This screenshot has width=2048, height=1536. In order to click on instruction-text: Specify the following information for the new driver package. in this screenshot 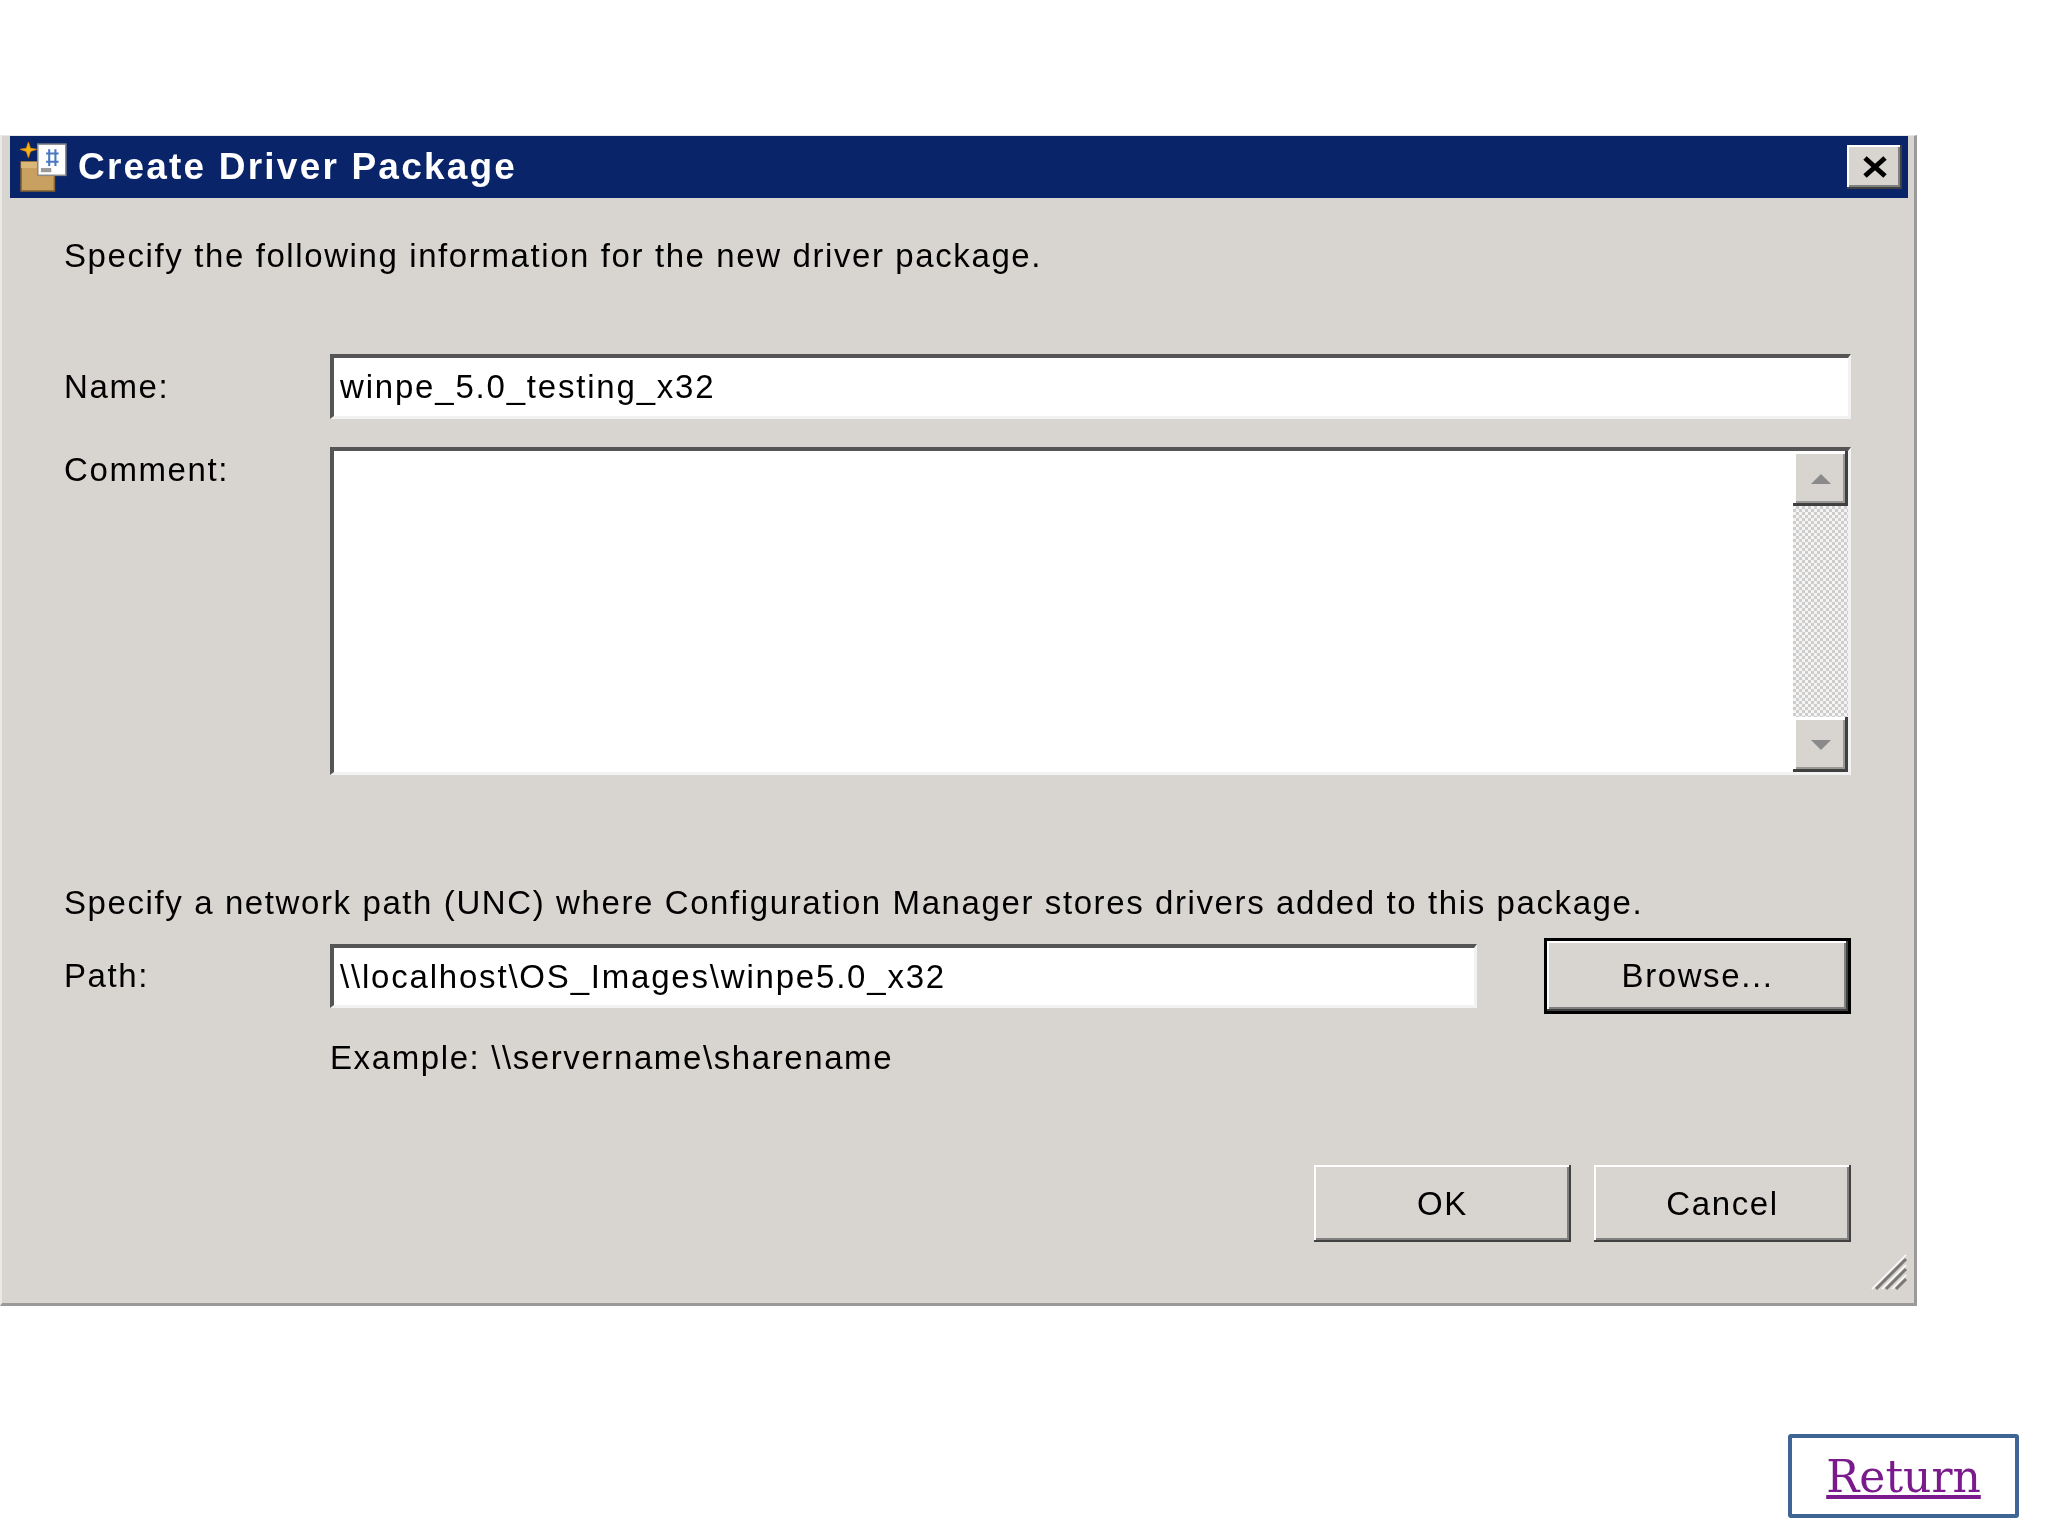, I will do `click(554, 256)`.